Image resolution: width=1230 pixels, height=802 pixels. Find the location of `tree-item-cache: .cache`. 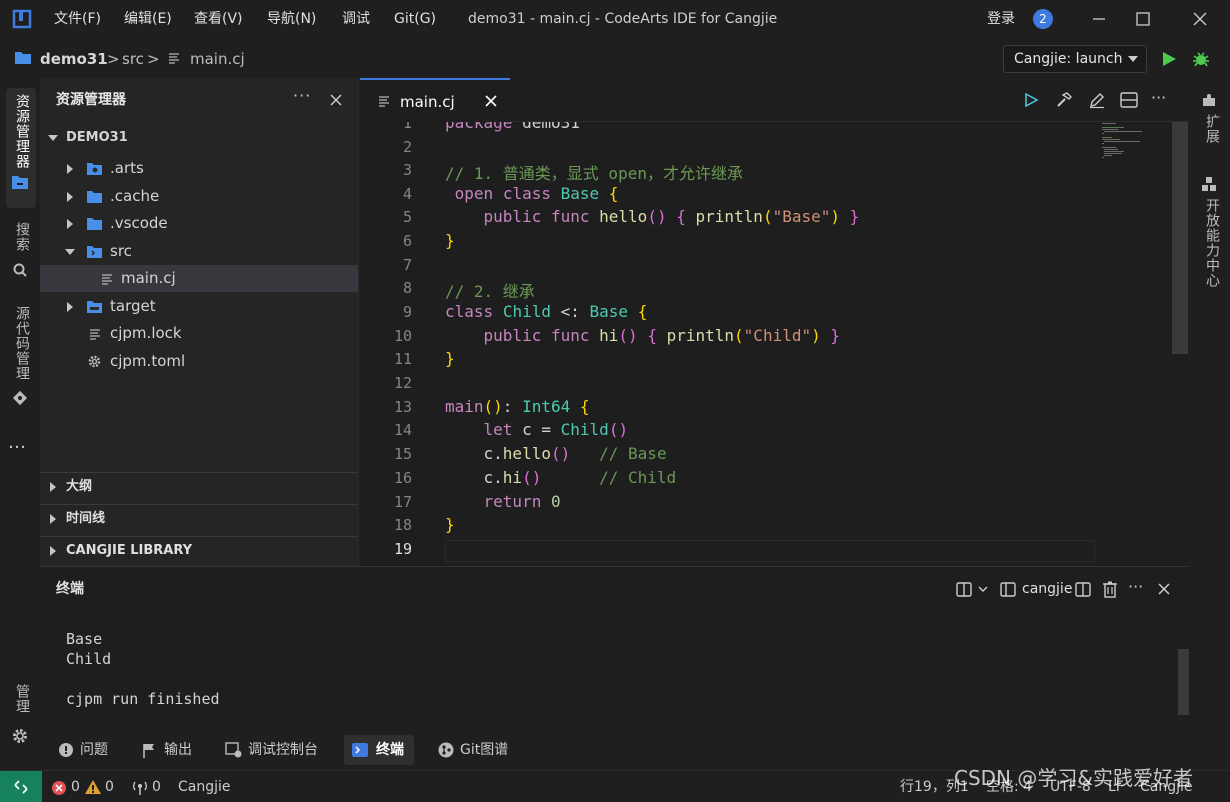

tree-item-cache: .cache is located at coordinates (199, 196).